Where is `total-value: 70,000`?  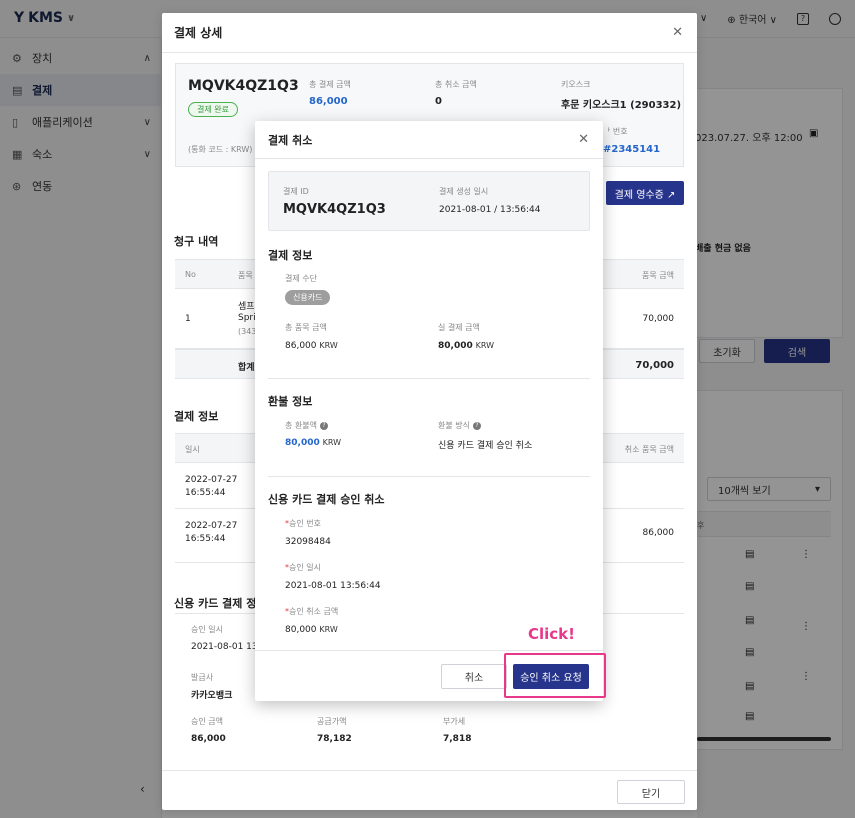 total-value: 70,000 is located at coordinates (654, 365).